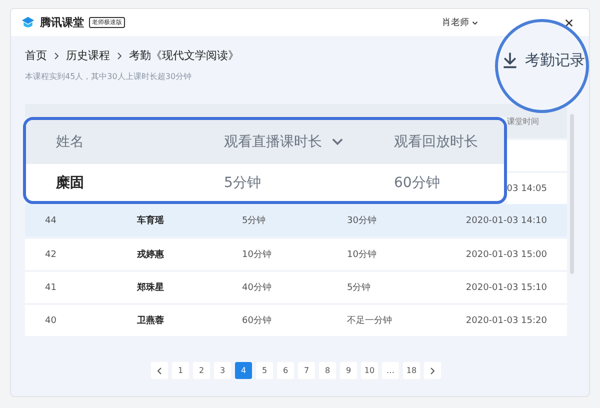 The image size is (600, 408). Describe the element at coordinates (180, 370) in the screenshot. I see `page-button: 1` at that location.